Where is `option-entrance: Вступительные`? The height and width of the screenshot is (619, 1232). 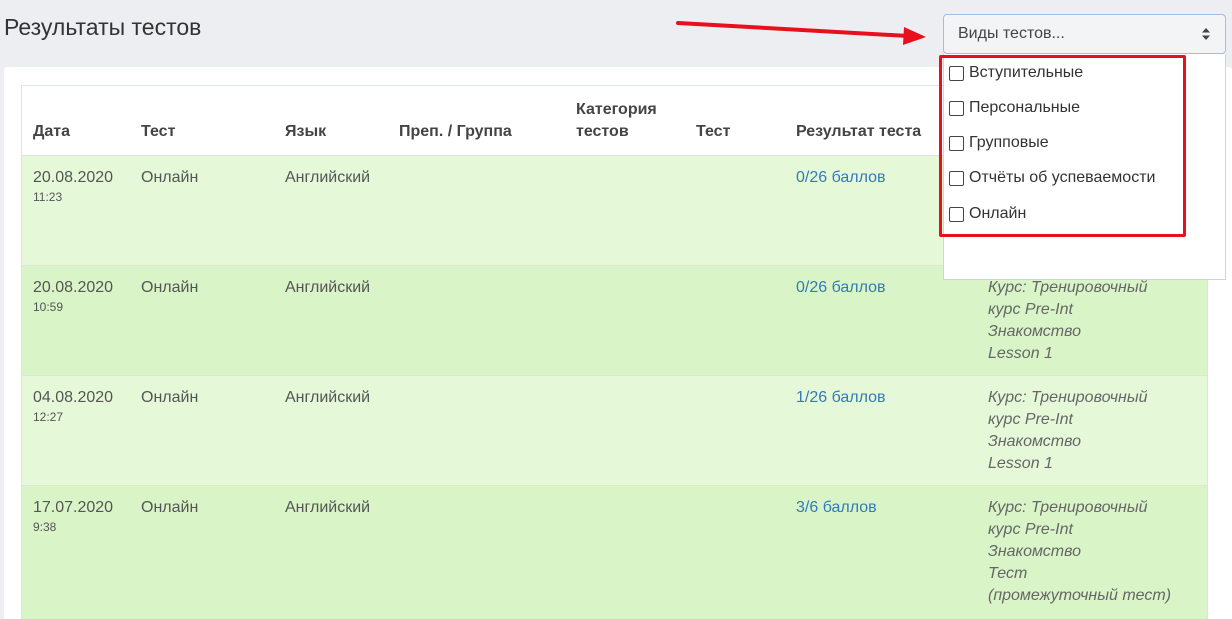
option-entrance: Вступительные is located at coordinates (1016, 73).